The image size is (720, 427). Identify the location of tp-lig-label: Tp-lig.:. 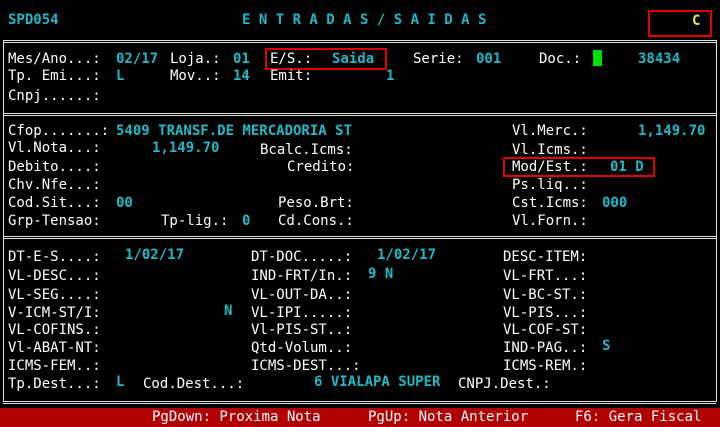
(195, 221).